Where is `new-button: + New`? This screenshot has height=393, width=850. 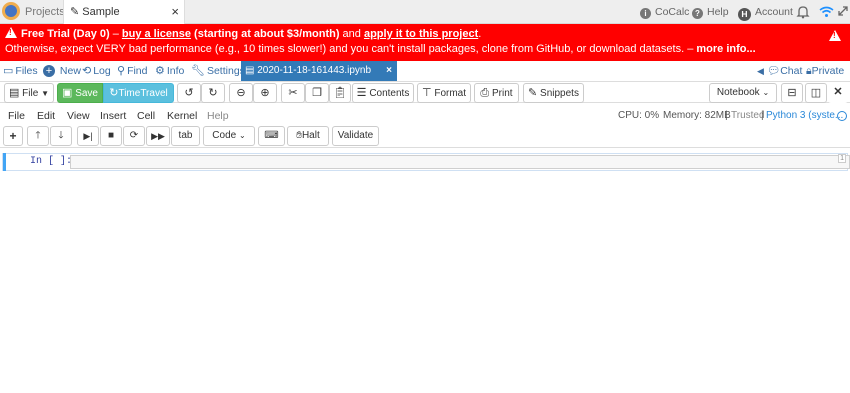 new-button: + New is located at coordinates (62, 71).